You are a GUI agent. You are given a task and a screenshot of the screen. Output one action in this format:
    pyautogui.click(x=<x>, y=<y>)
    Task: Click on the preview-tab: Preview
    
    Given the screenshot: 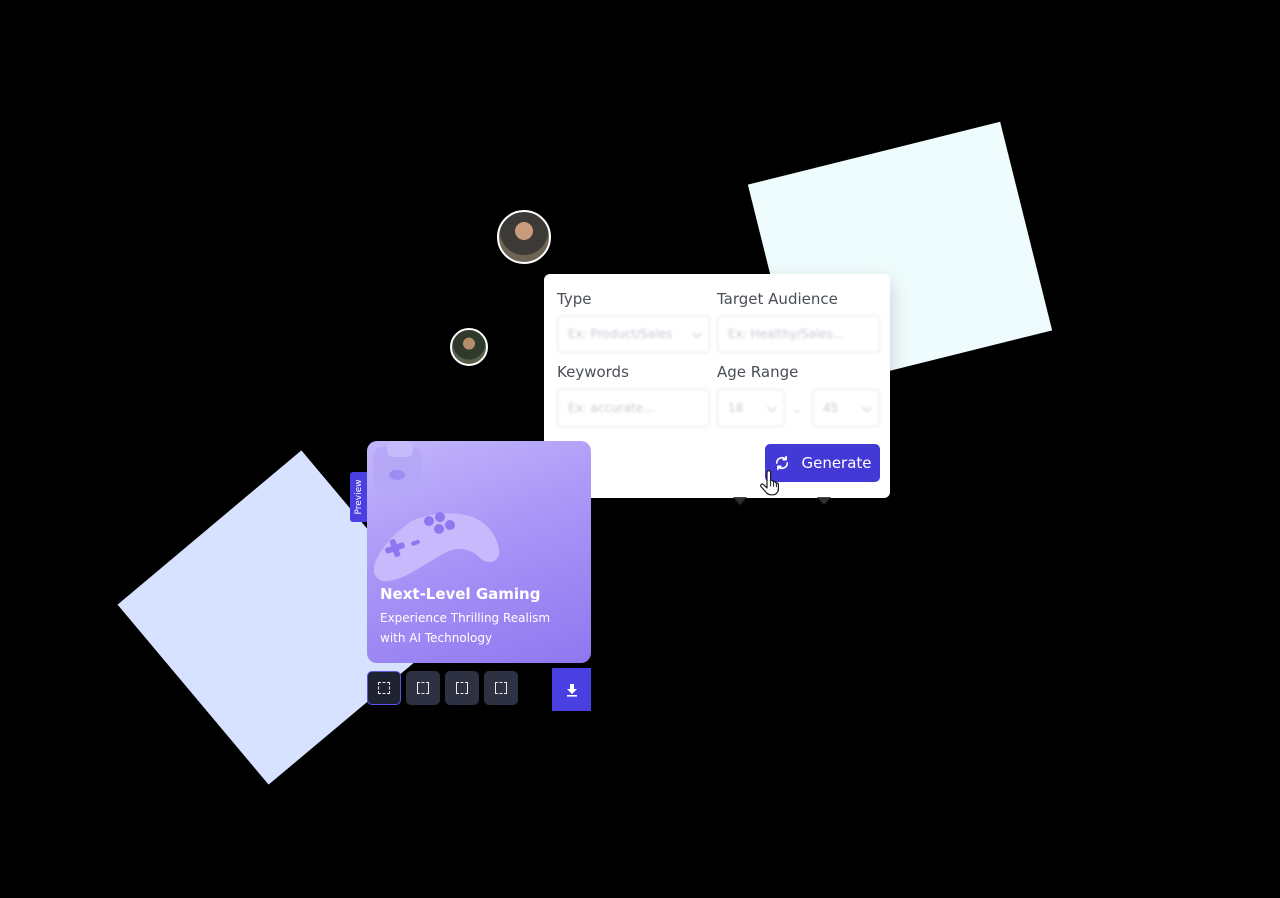 What is the action you would take?
    pyautogui.click(x=358, y=497)
    